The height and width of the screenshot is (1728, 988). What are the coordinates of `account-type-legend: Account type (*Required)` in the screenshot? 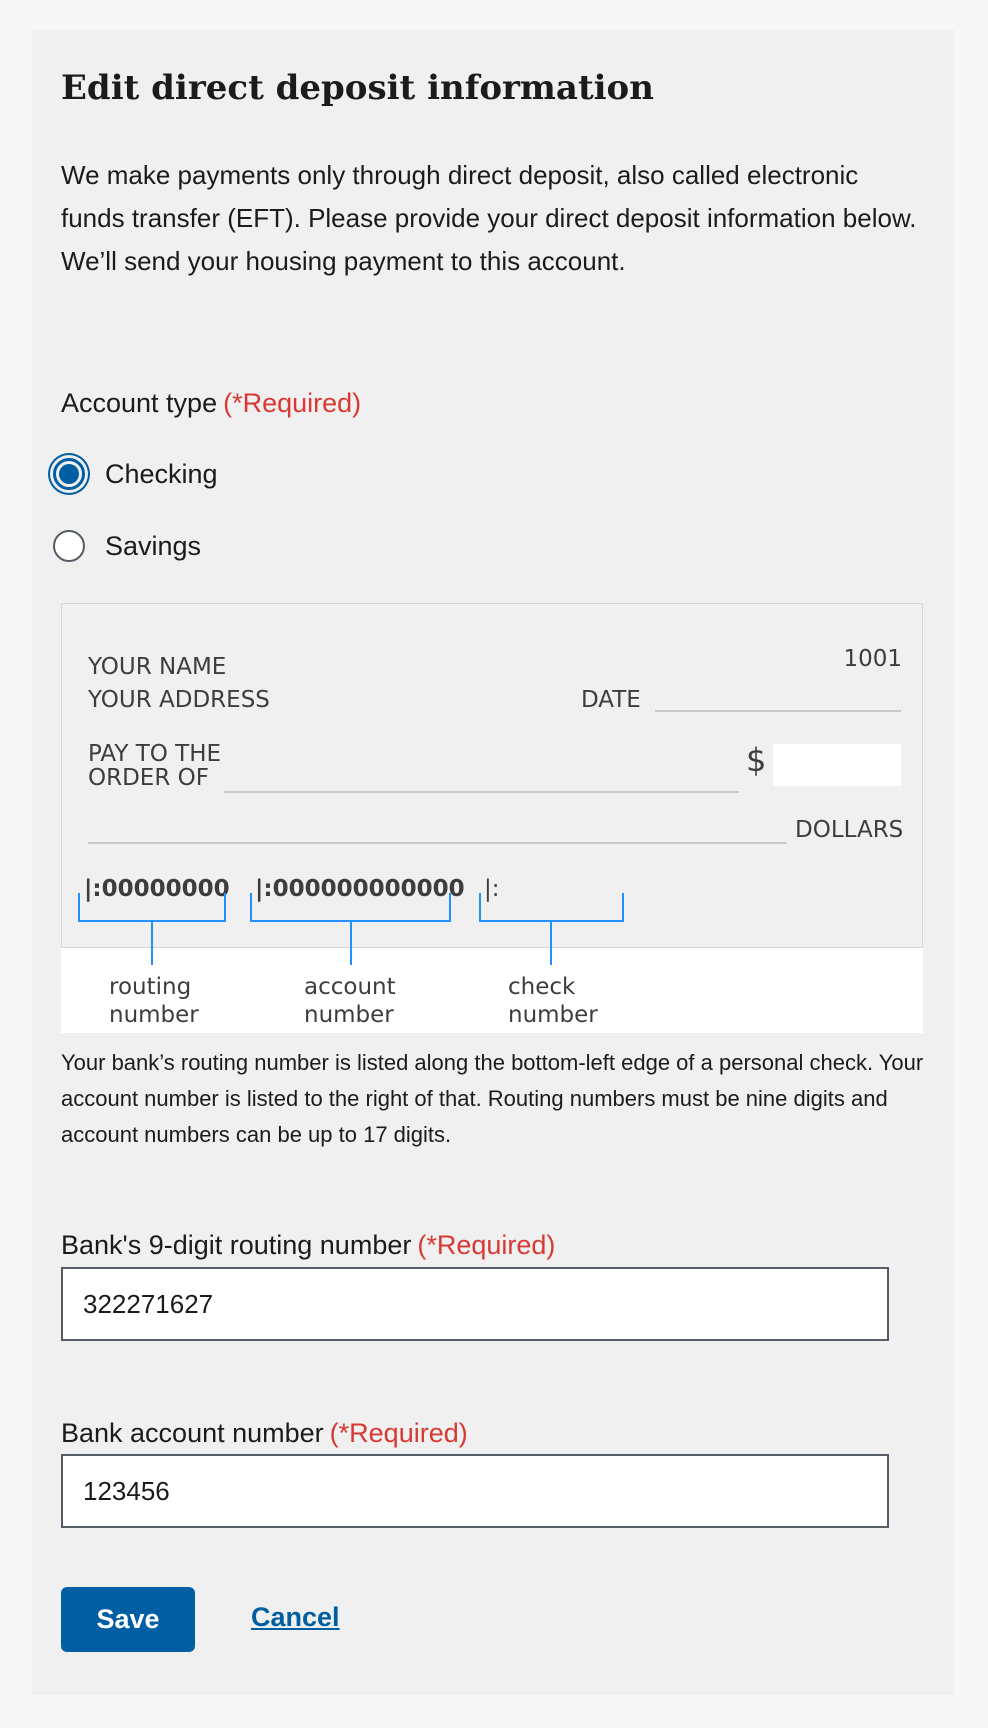 It's located at (211, 403).